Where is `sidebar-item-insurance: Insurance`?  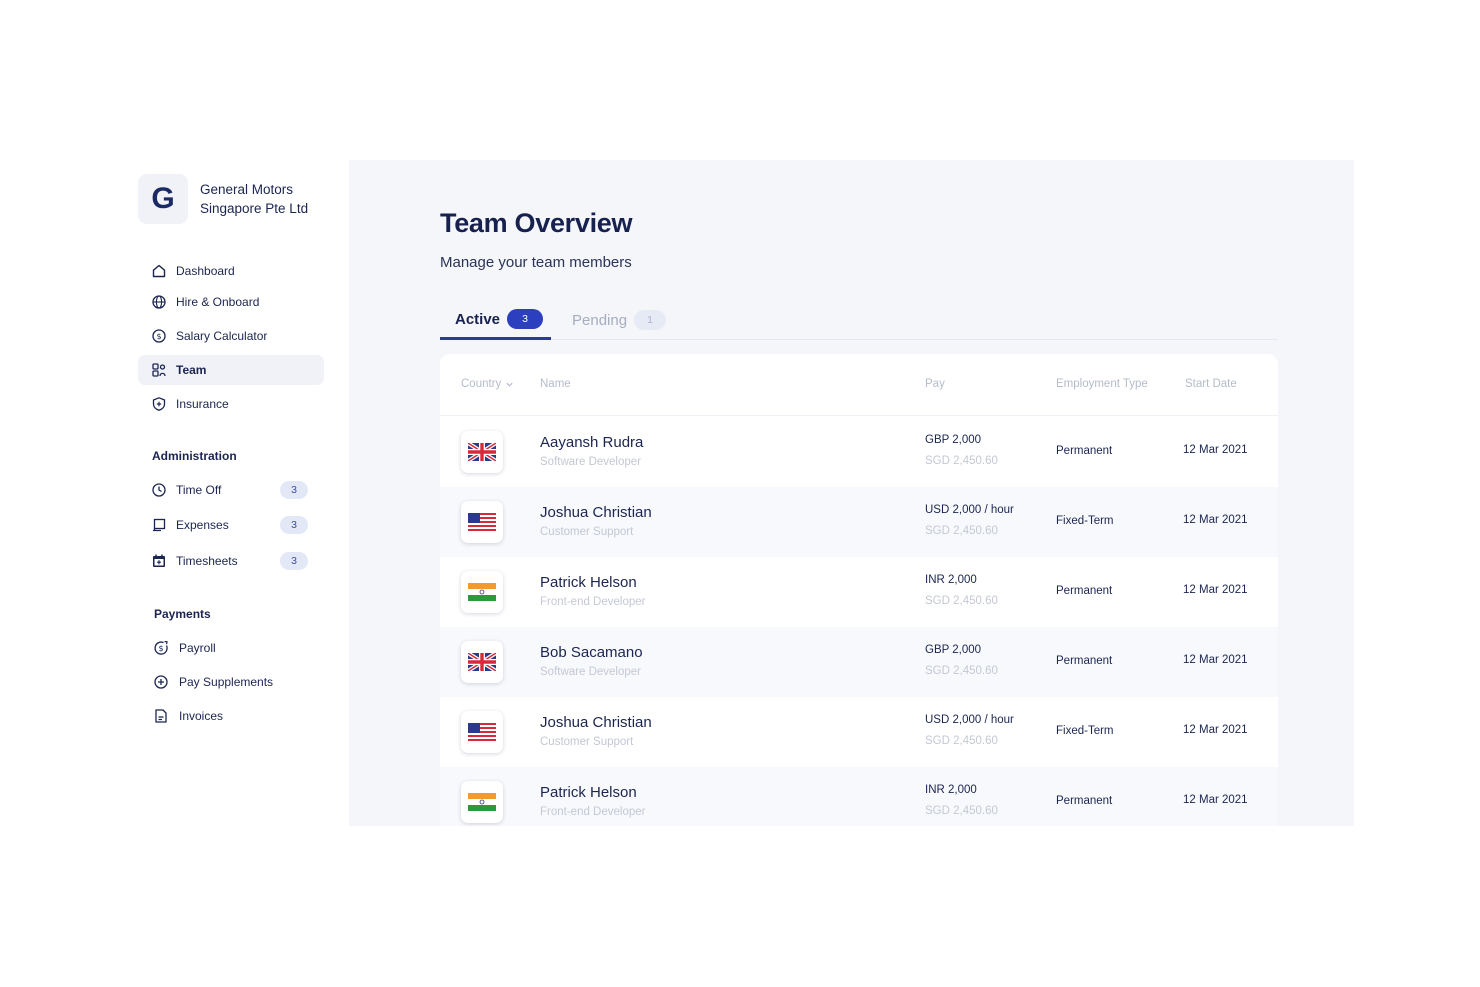 sidebar-item-insurance: Insurance is located at coordinates (231, 404).